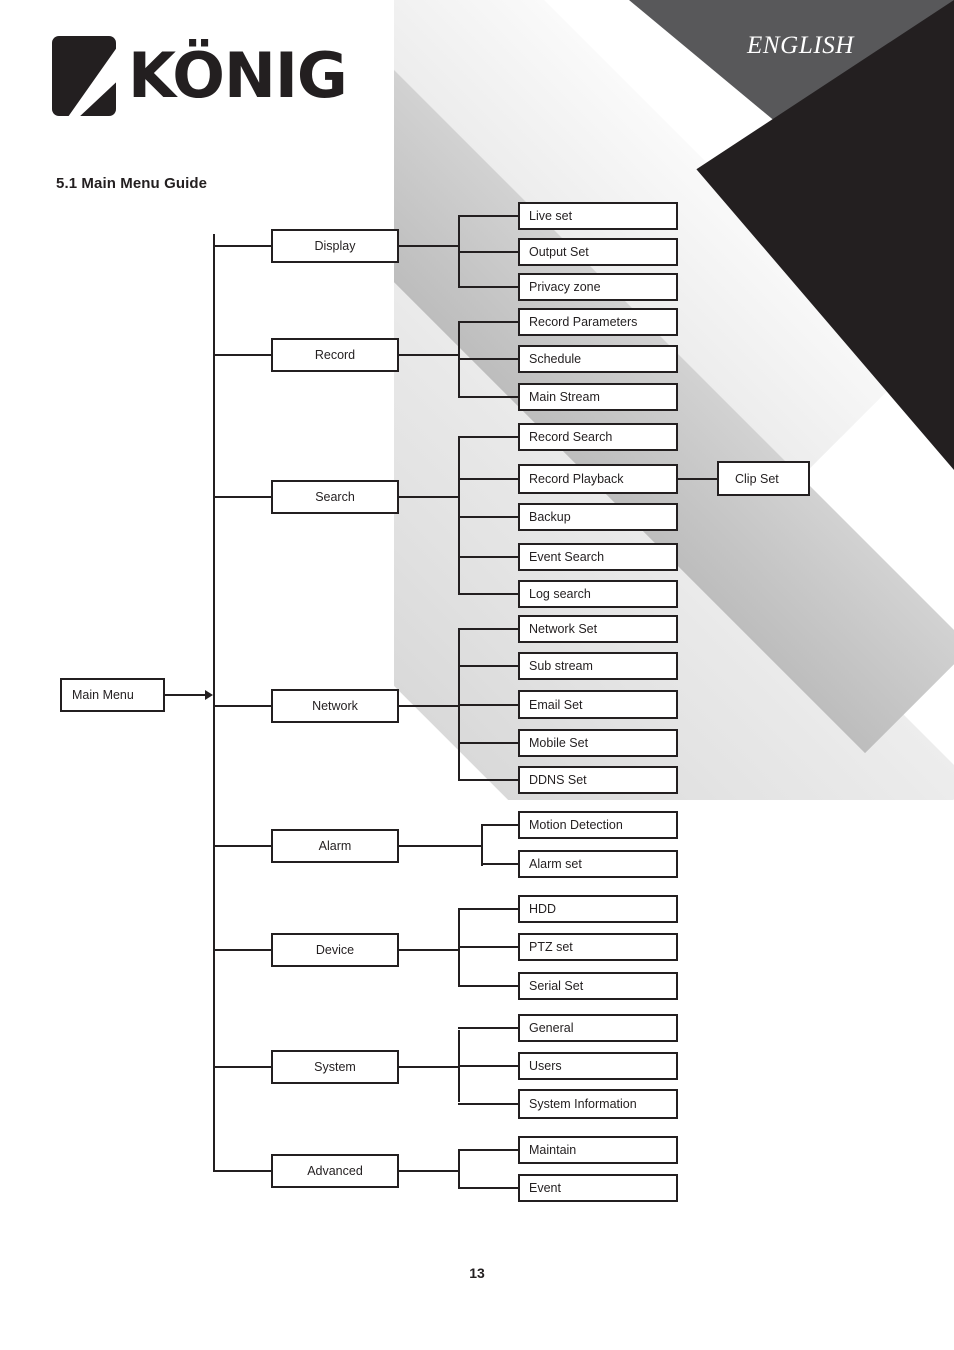 The image size is (954, 1350). Describe the element at coordinates (598, 986) in the screenshot. I see `node-serial-set: Serial Set` at that location.